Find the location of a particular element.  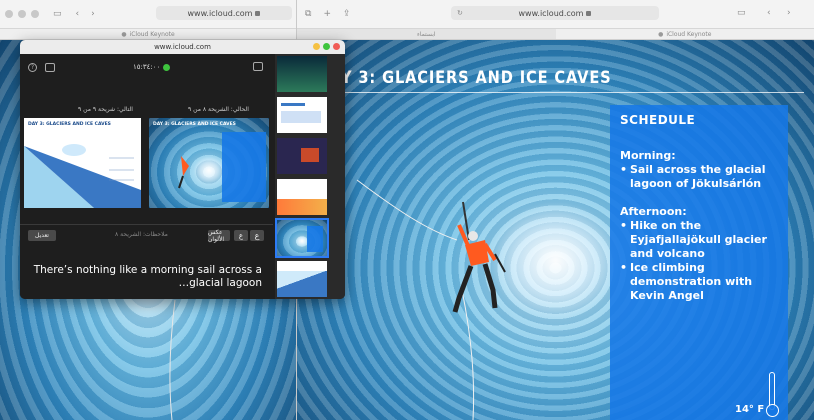

presentation-timer: ١٥:٣٤:٠٠ is located at coordinates (152, 67).